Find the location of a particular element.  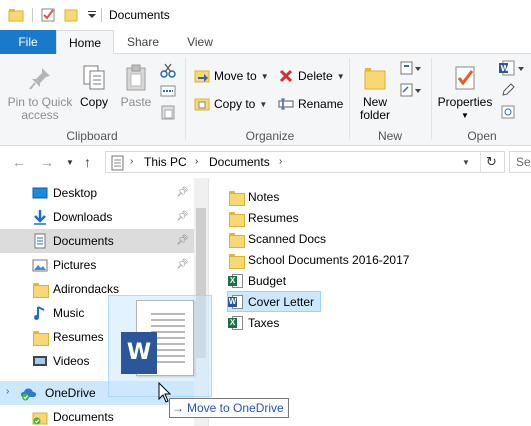

nav-item-label: Music is located at coordinates (69, 313).